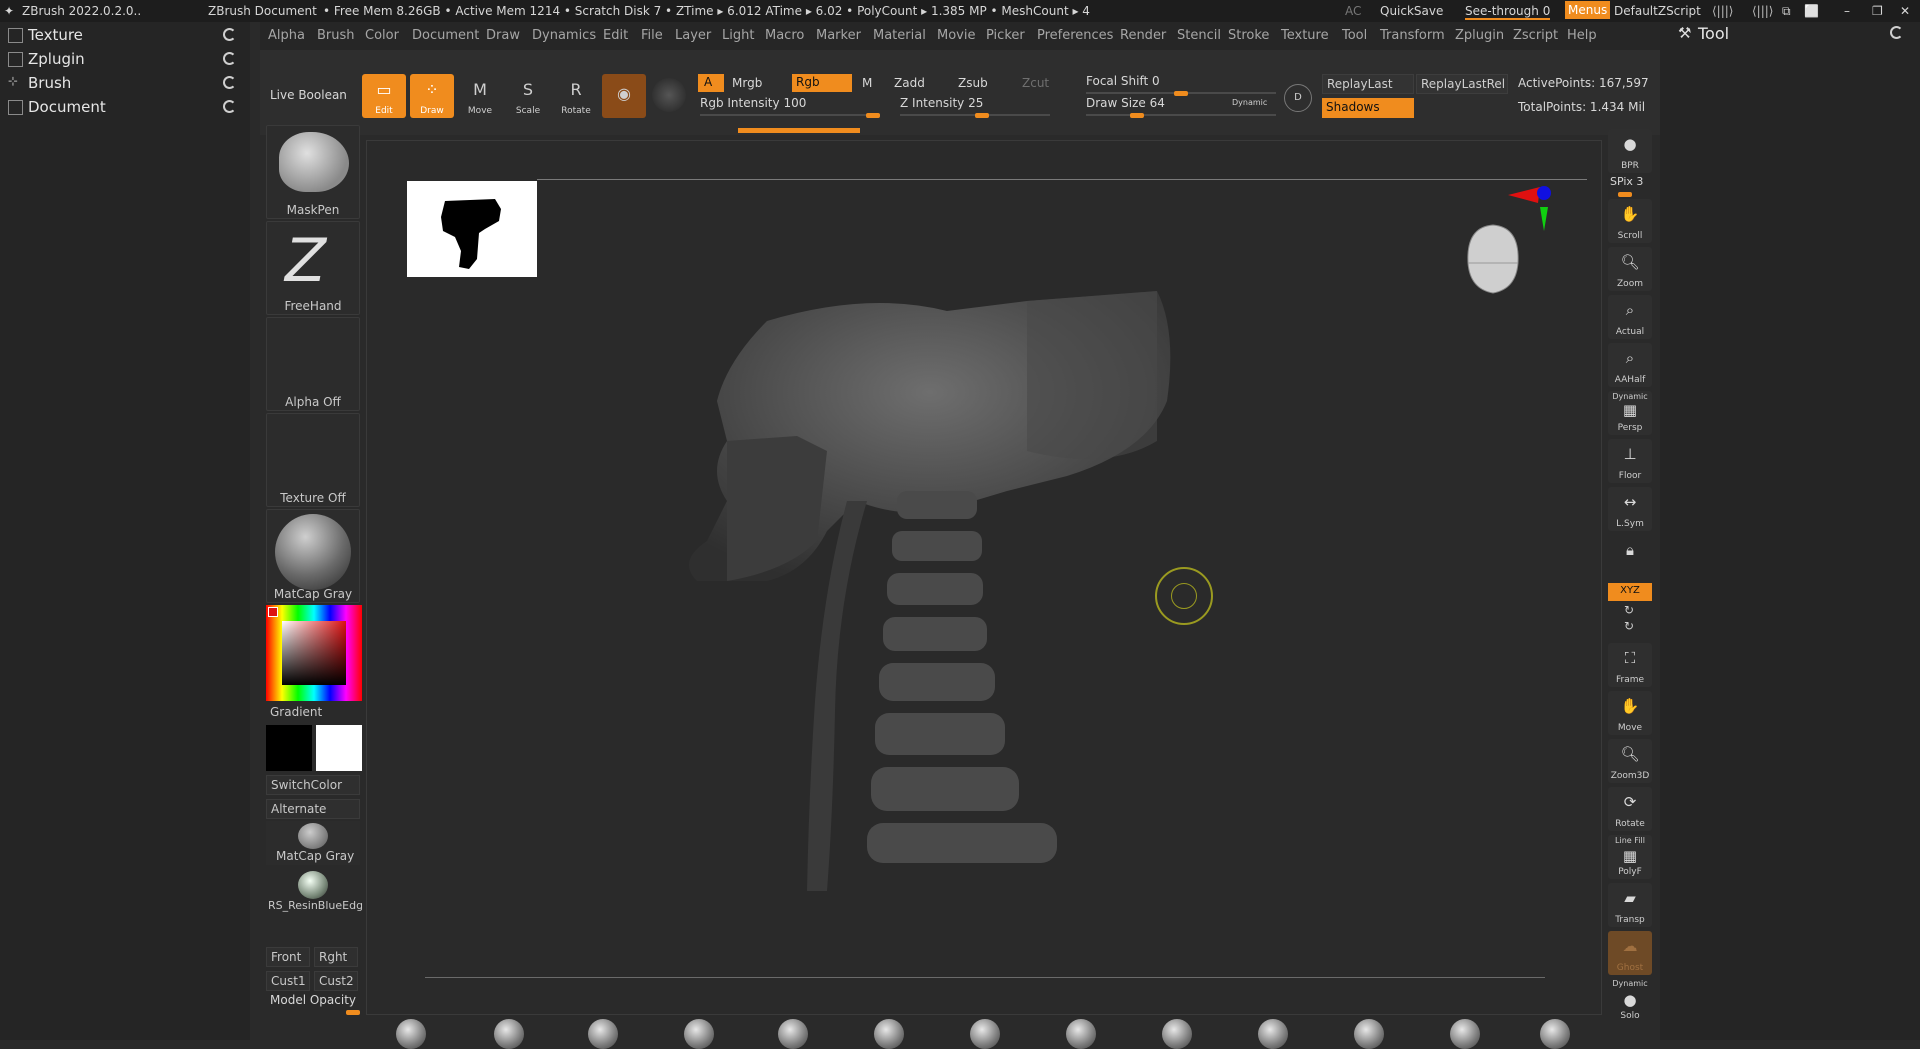  What do you see at coordinates (975, 107) in the screenshot?
I see `z-intensity-slider: Z Intensity 25` at bounding box center [975, 107].